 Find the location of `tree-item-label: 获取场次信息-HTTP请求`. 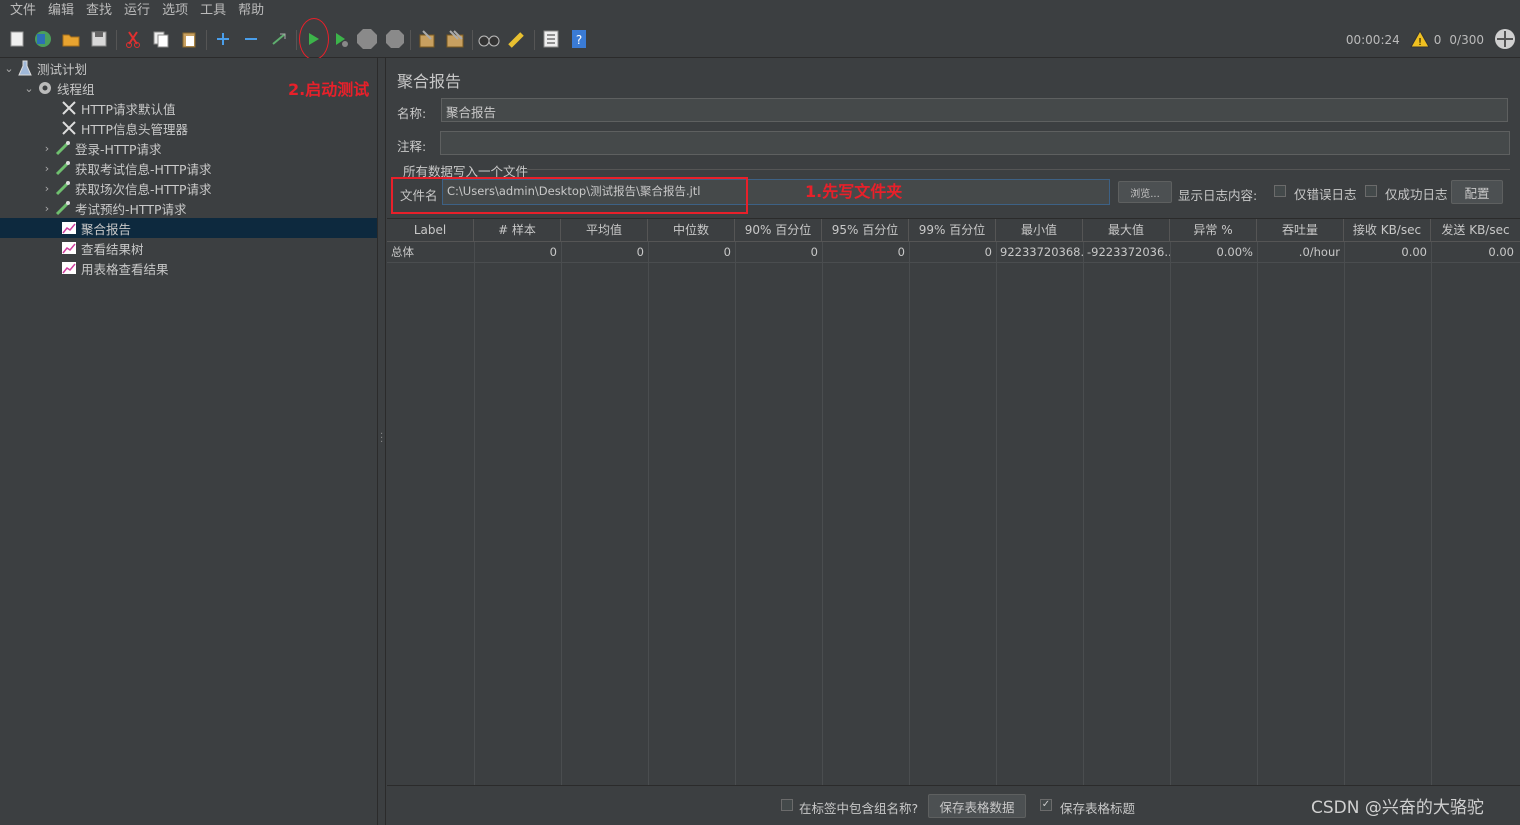

tree-item-label: 获取场次信息-HTTP请求 is located at coordinates (143, 189).